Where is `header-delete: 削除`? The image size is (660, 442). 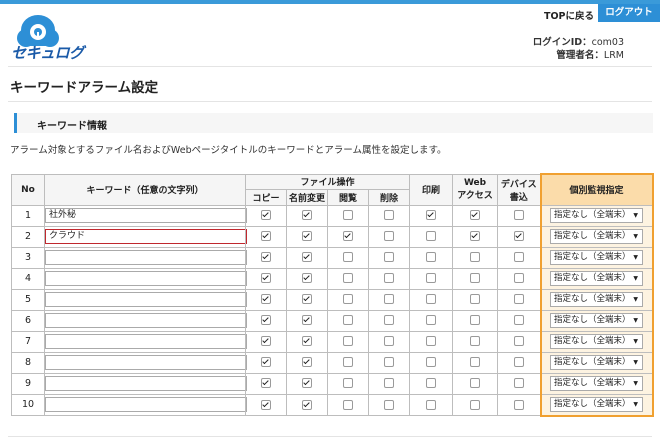 header-delete: 削除 is located at coordinates (389, 197).